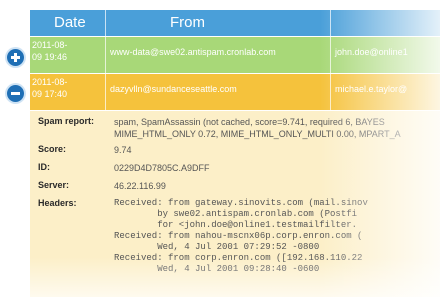 Image resolution: width=440 pixels, height=297 pixels. What do you see at coordinates (66, 121) in the screenshot?
I see `spam-report-label: Spam report:` at bounding box center [66, 121].